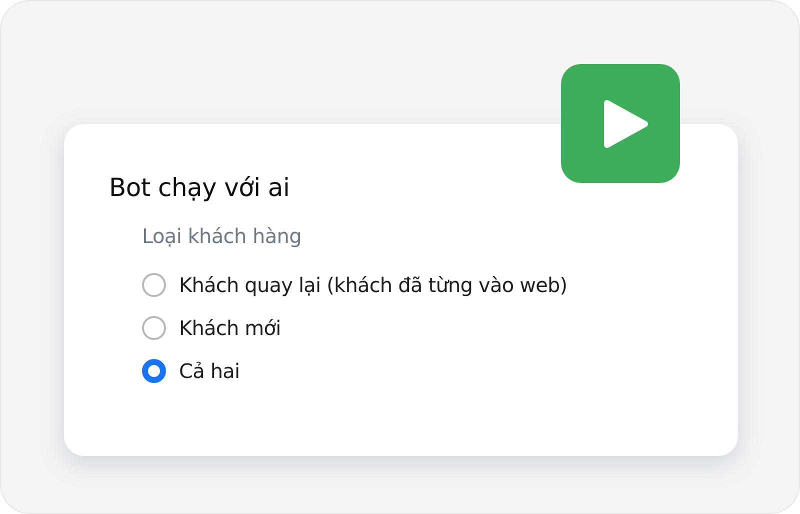  I want to click on card-title: Bot chạy với ai, so click(200, 188).